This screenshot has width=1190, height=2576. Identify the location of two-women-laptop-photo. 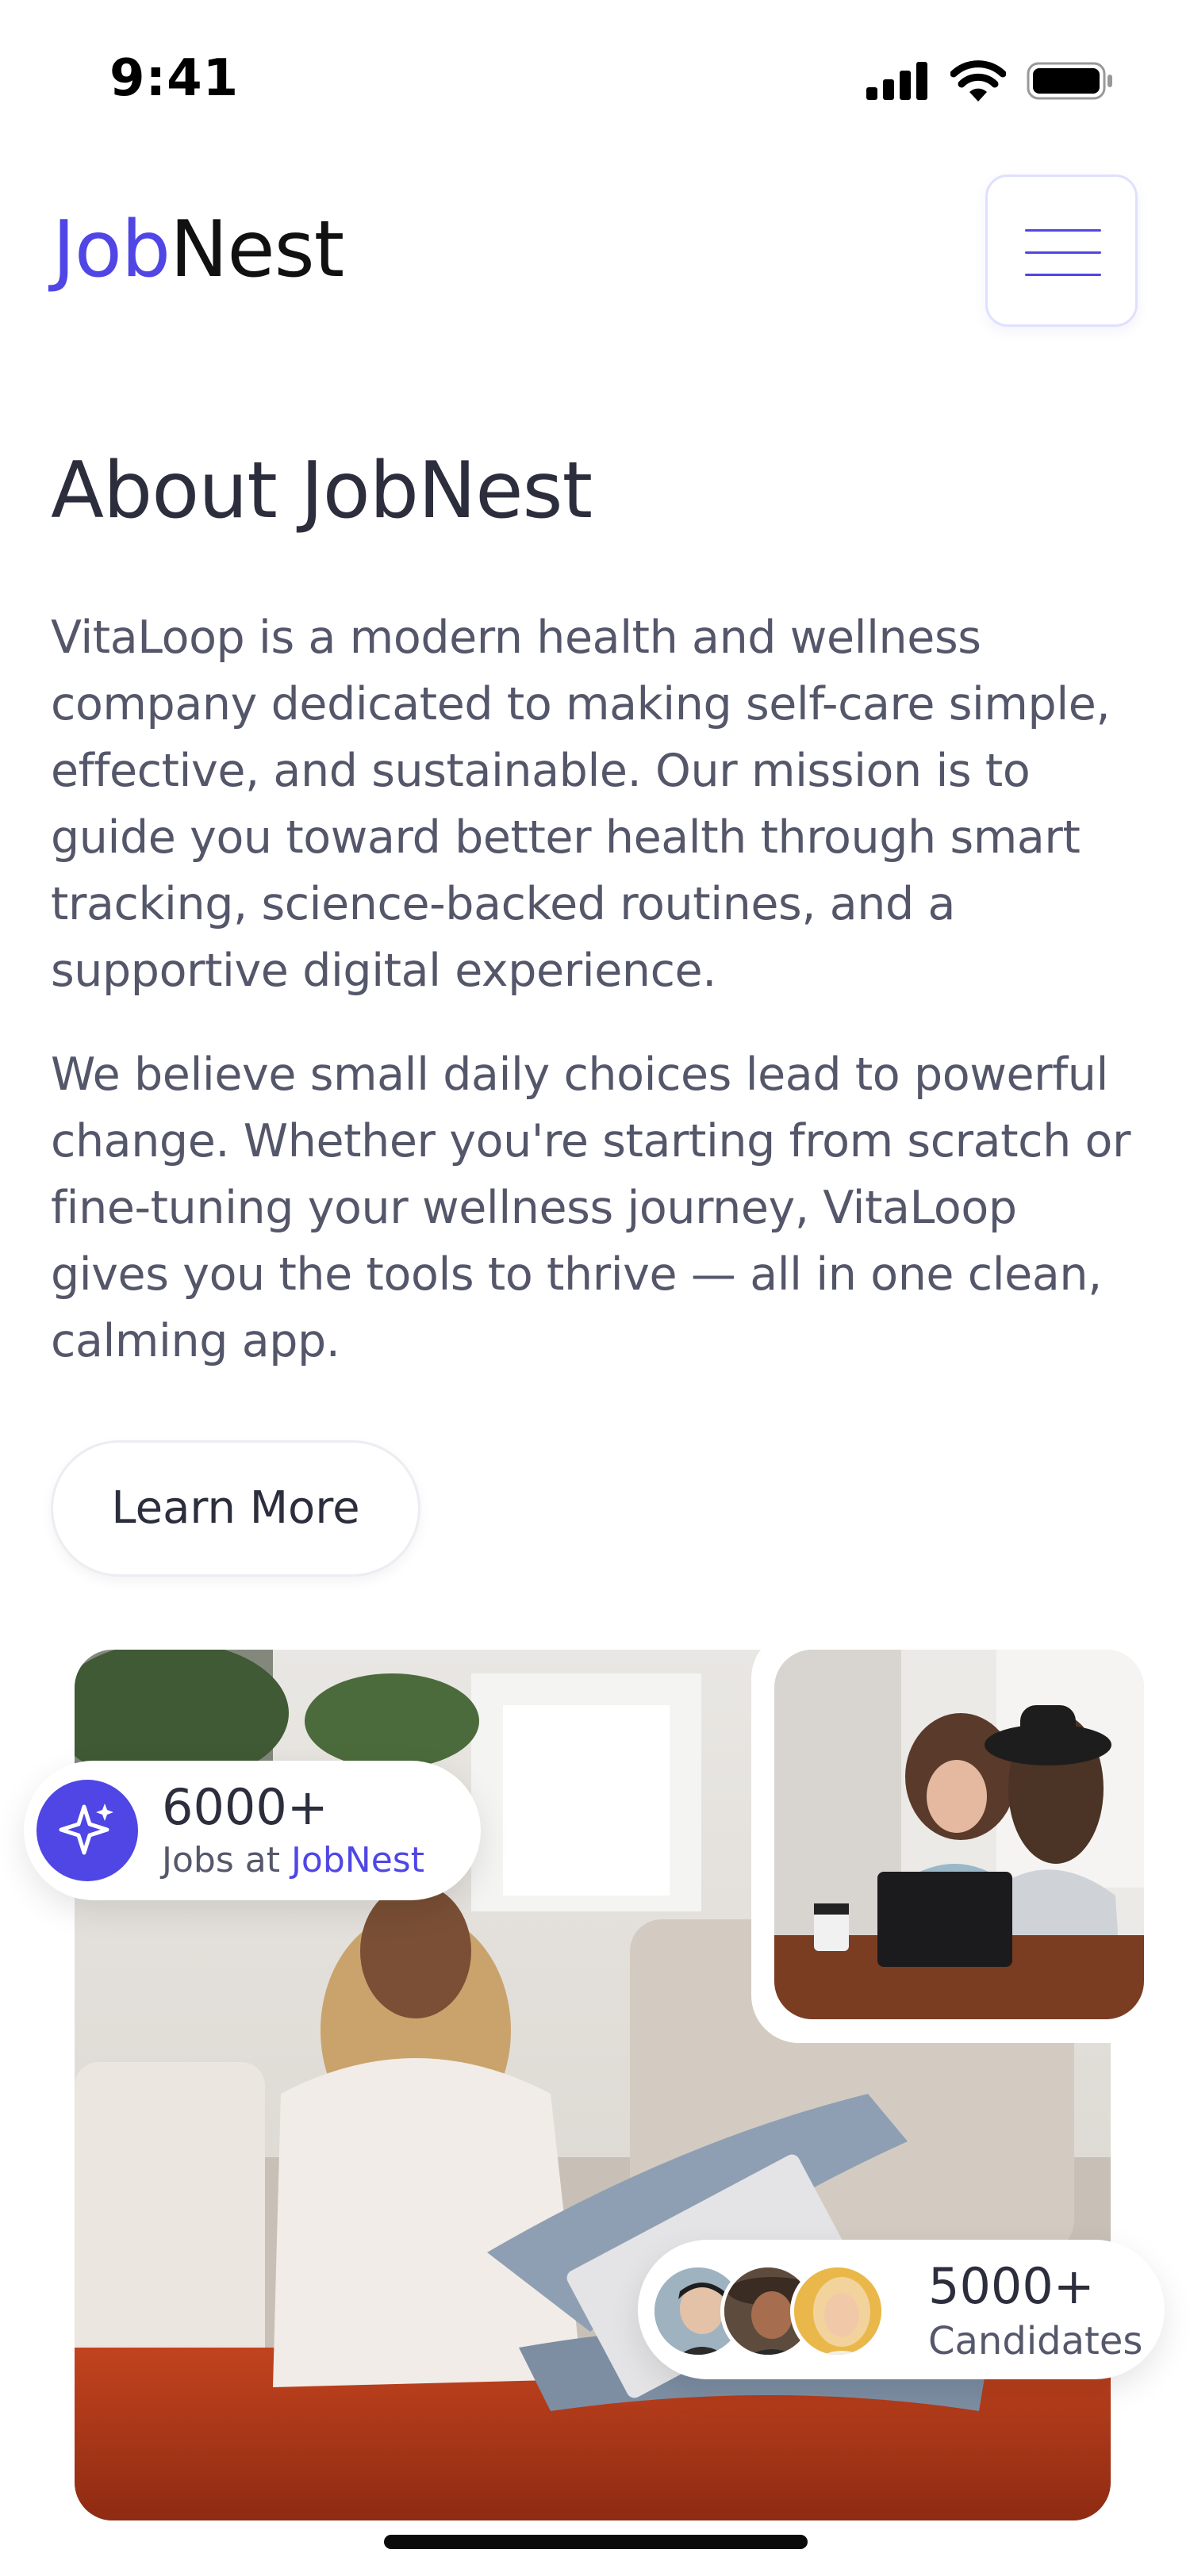
(959, 1835).